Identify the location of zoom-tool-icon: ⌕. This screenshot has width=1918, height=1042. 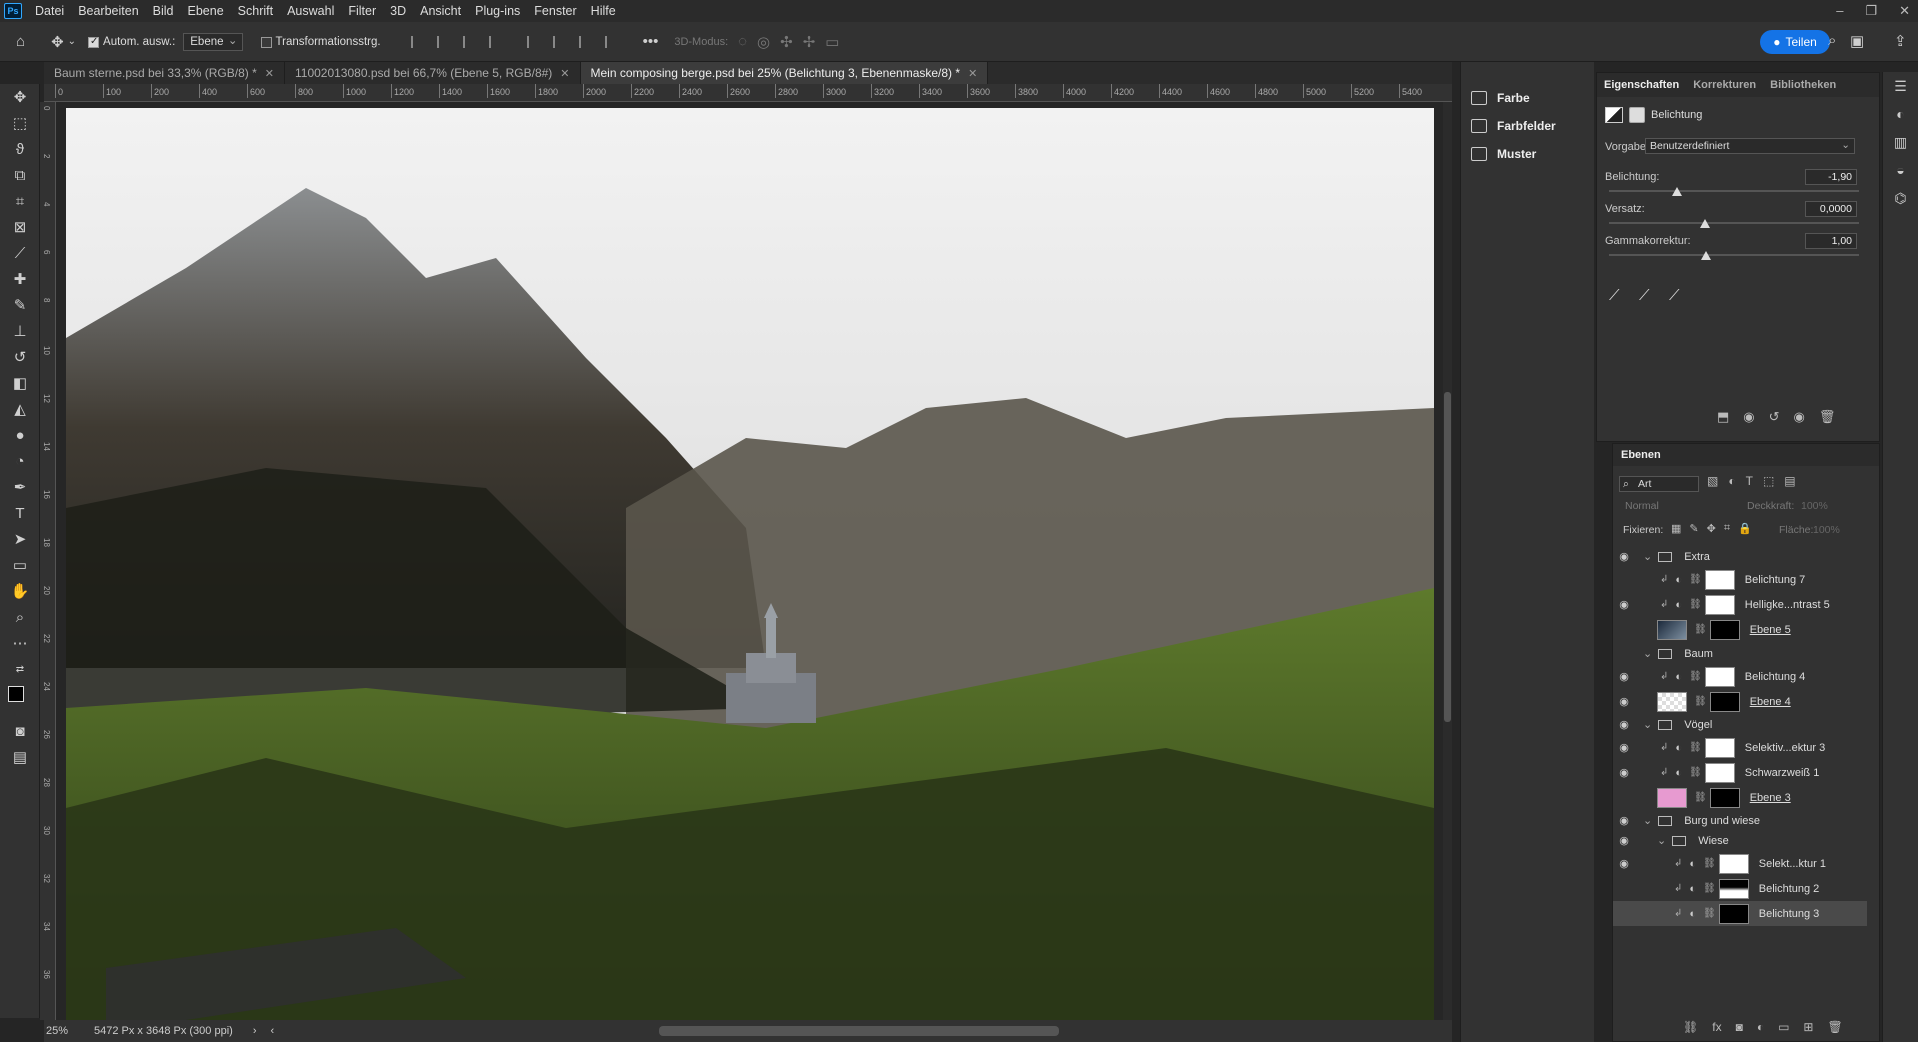
(20, 617).